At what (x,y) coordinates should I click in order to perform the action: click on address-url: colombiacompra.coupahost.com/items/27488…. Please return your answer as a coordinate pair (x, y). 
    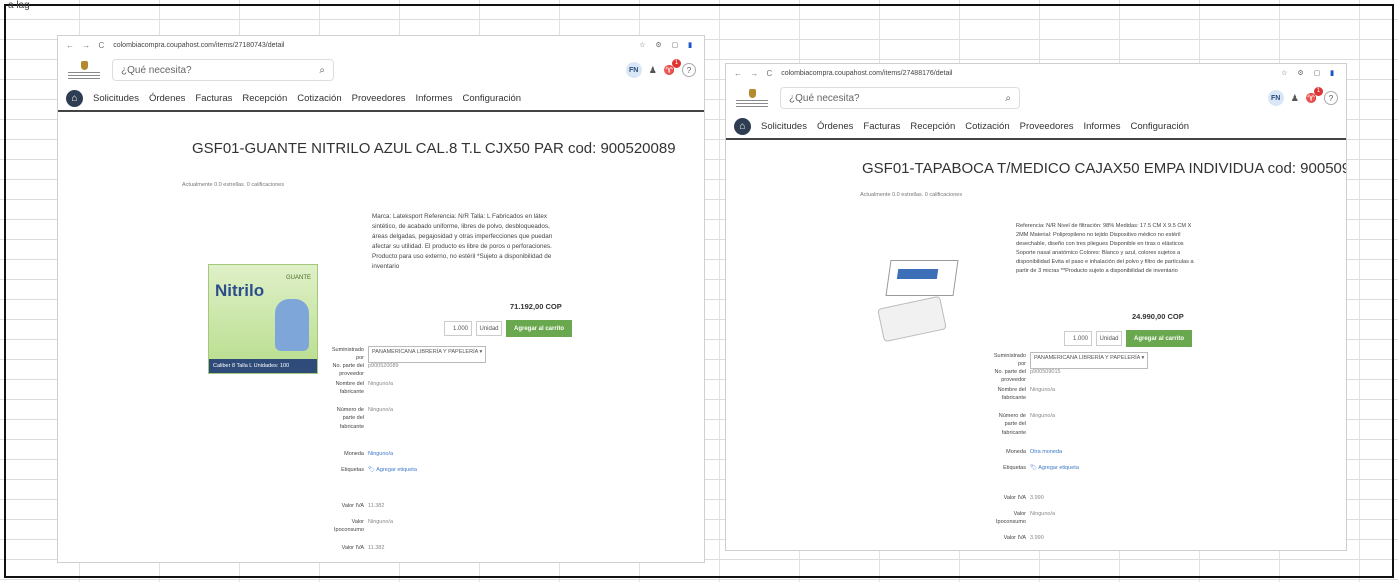
    Looking at the image, I should click on (1028, 73).